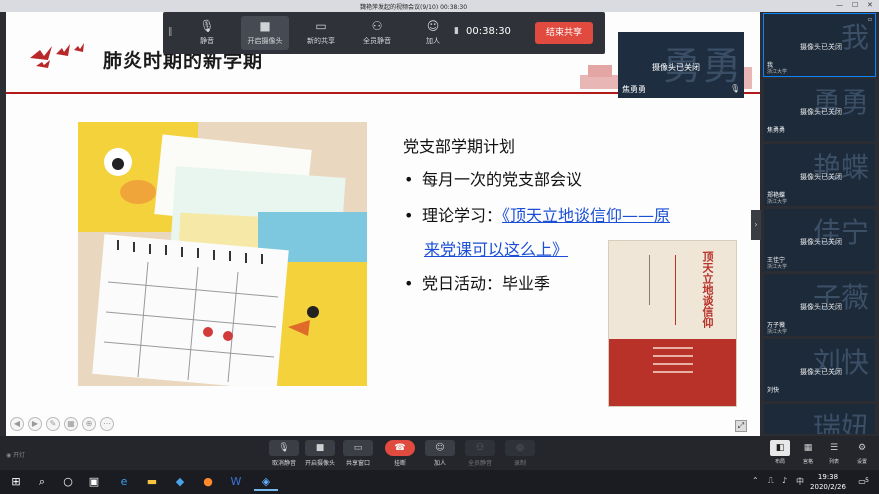  What do you see at coordinates (207, 41) in the screenshot?
I see `mute-label: 静音` at bounding box center [207, 41].